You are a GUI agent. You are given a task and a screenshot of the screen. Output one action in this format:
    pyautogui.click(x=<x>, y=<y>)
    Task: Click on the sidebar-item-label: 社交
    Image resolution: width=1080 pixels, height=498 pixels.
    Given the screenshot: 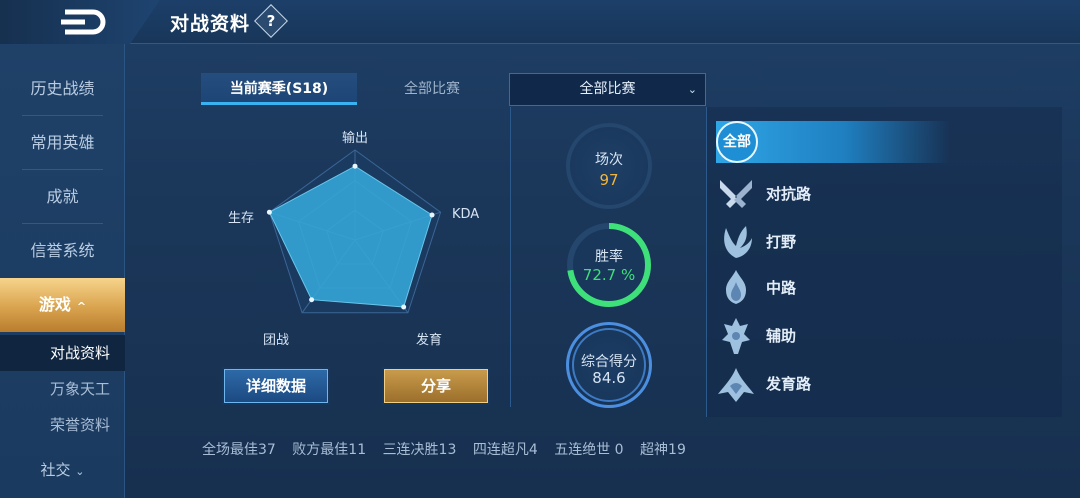 What is the action you would take?
    pyautogui.click(x=55, y=470)
    